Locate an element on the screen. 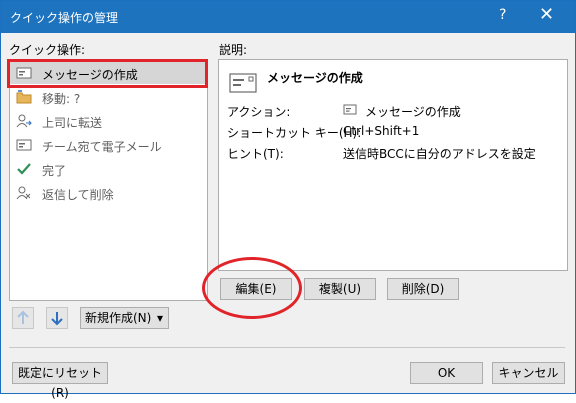 The width and height of the screenshot is (576, 403). message-icon is located at coordinates (243, 83).